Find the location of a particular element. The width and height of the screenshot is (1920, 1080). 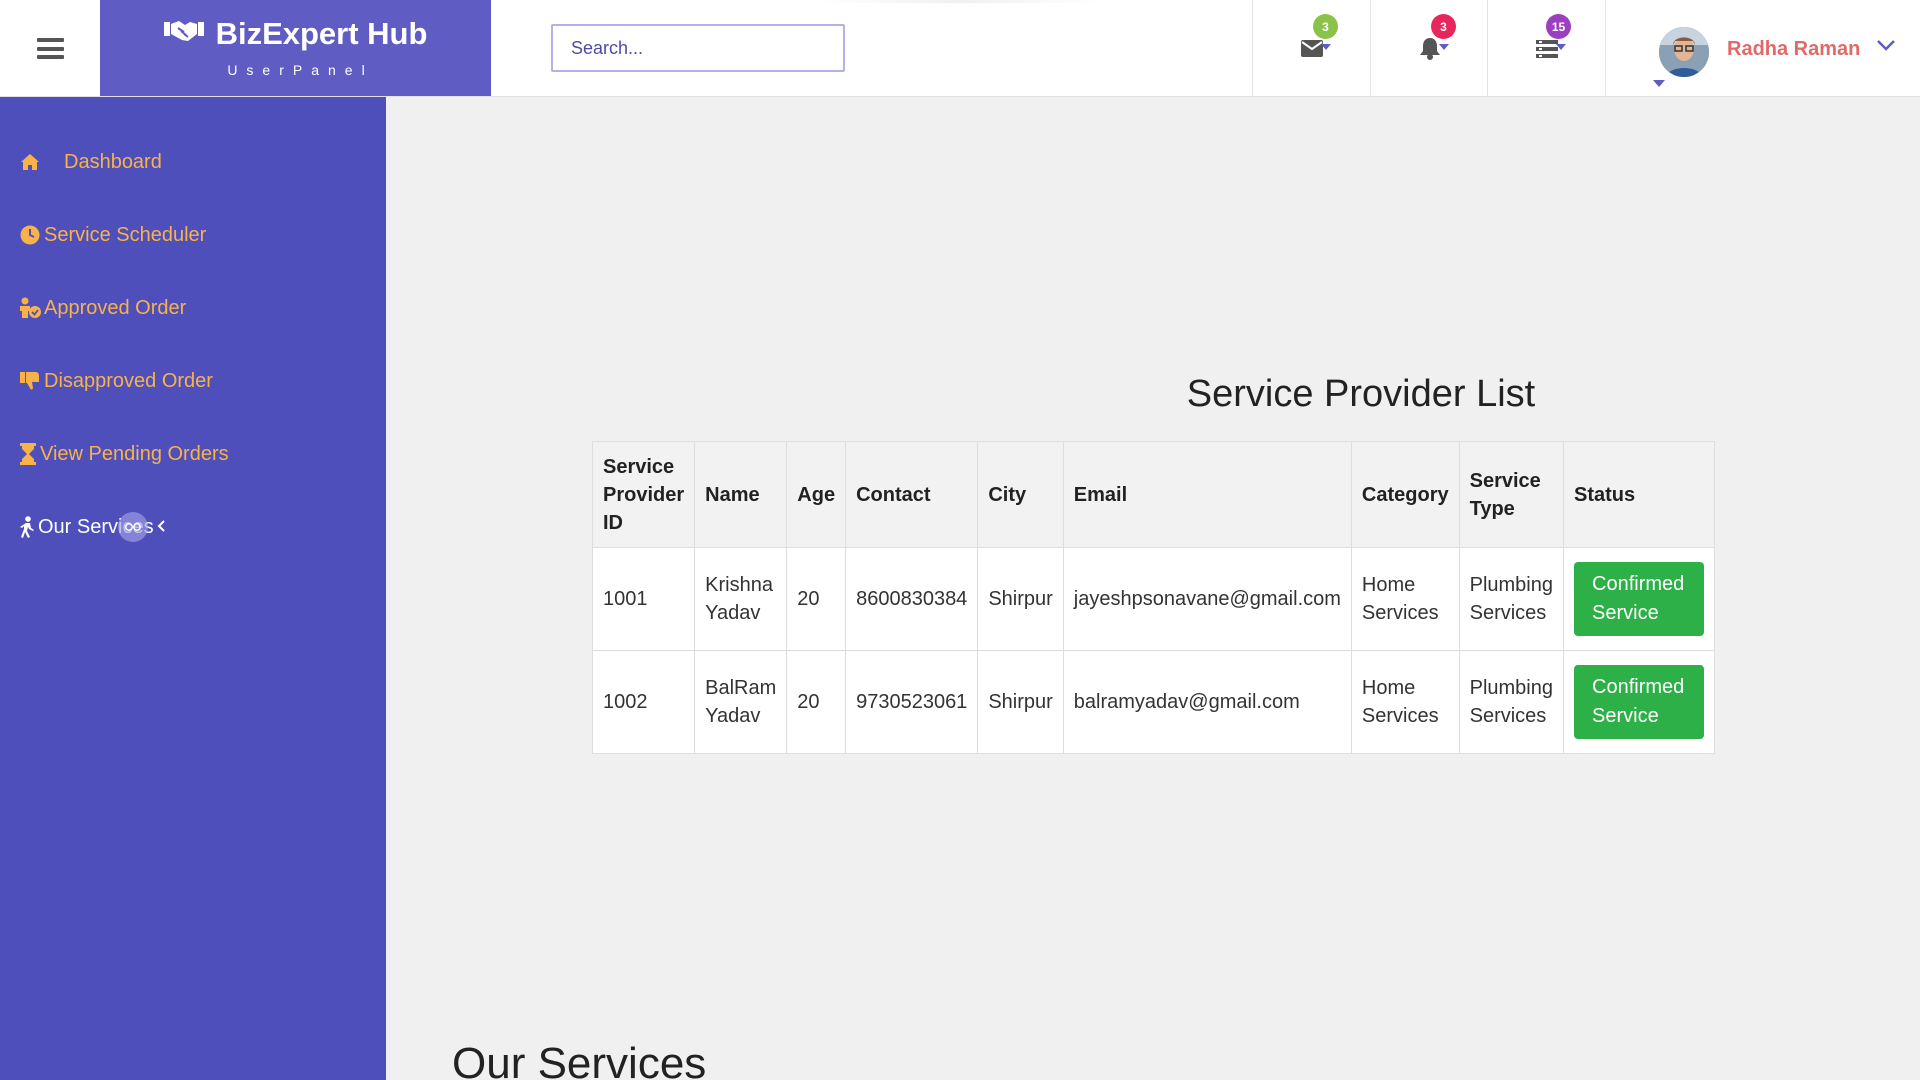

walking-person-icon is located at coordinates (27, 527).